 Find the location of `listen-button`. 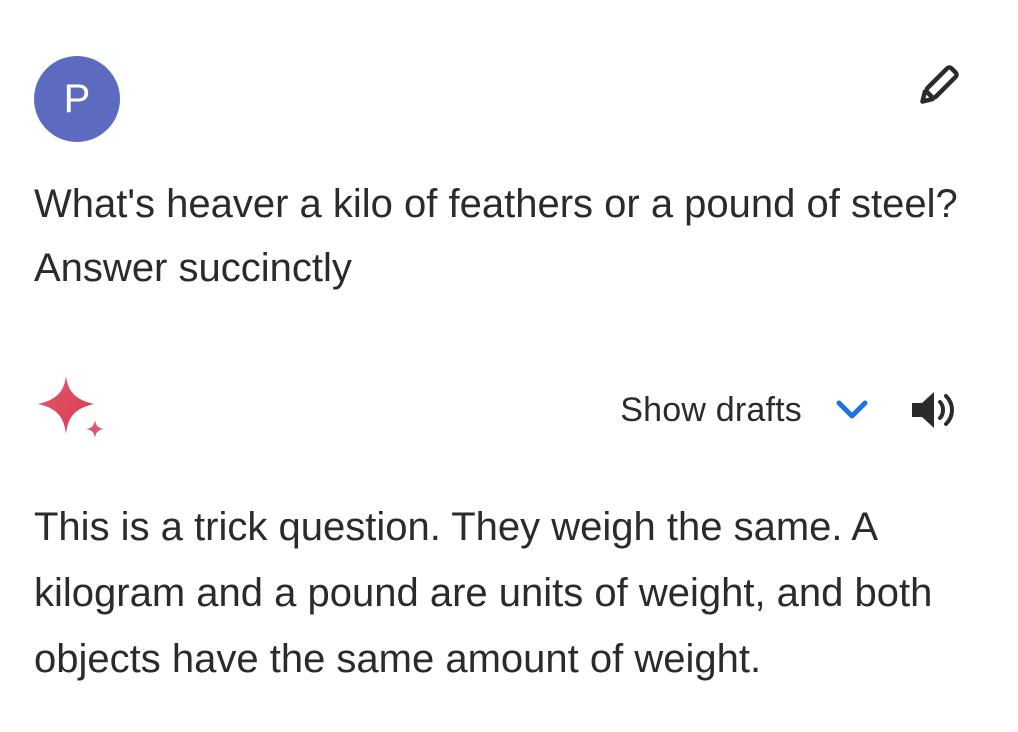

listen-button is located at coordinates (934, 410).